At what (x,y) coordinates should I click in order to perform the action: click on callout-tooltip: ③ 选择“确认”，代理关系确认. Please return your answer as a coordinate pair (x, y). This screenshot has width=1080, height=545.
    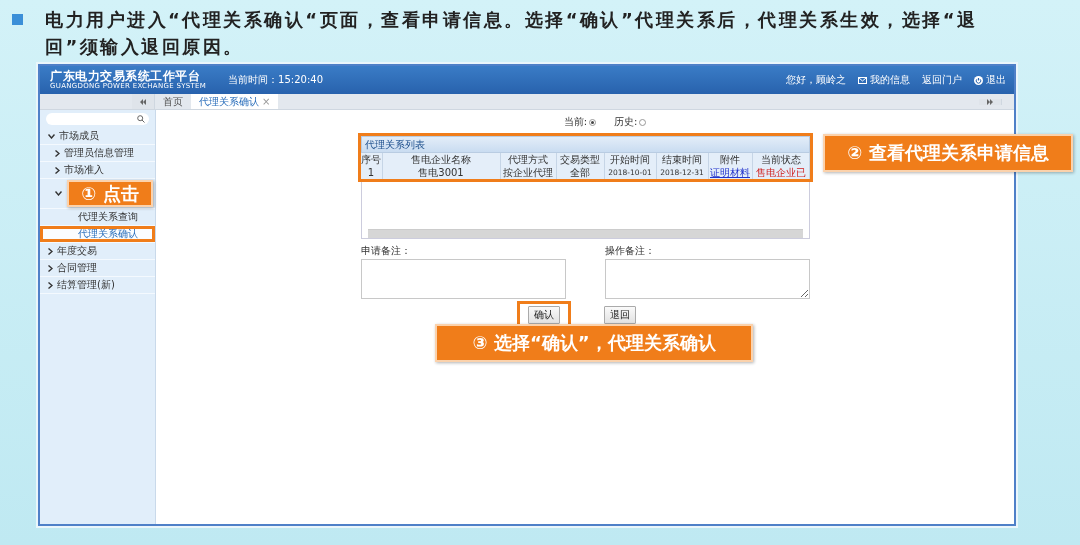
    Looking at the image, I should click on (594, 343).